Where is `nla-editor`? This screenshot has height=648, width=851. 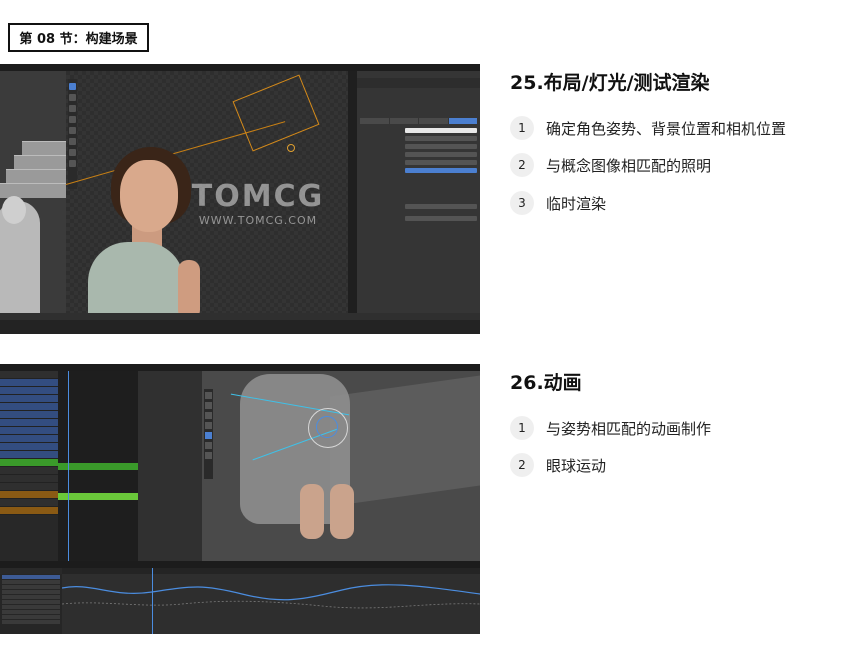 nla-editor is located at coordinates (98, 466).